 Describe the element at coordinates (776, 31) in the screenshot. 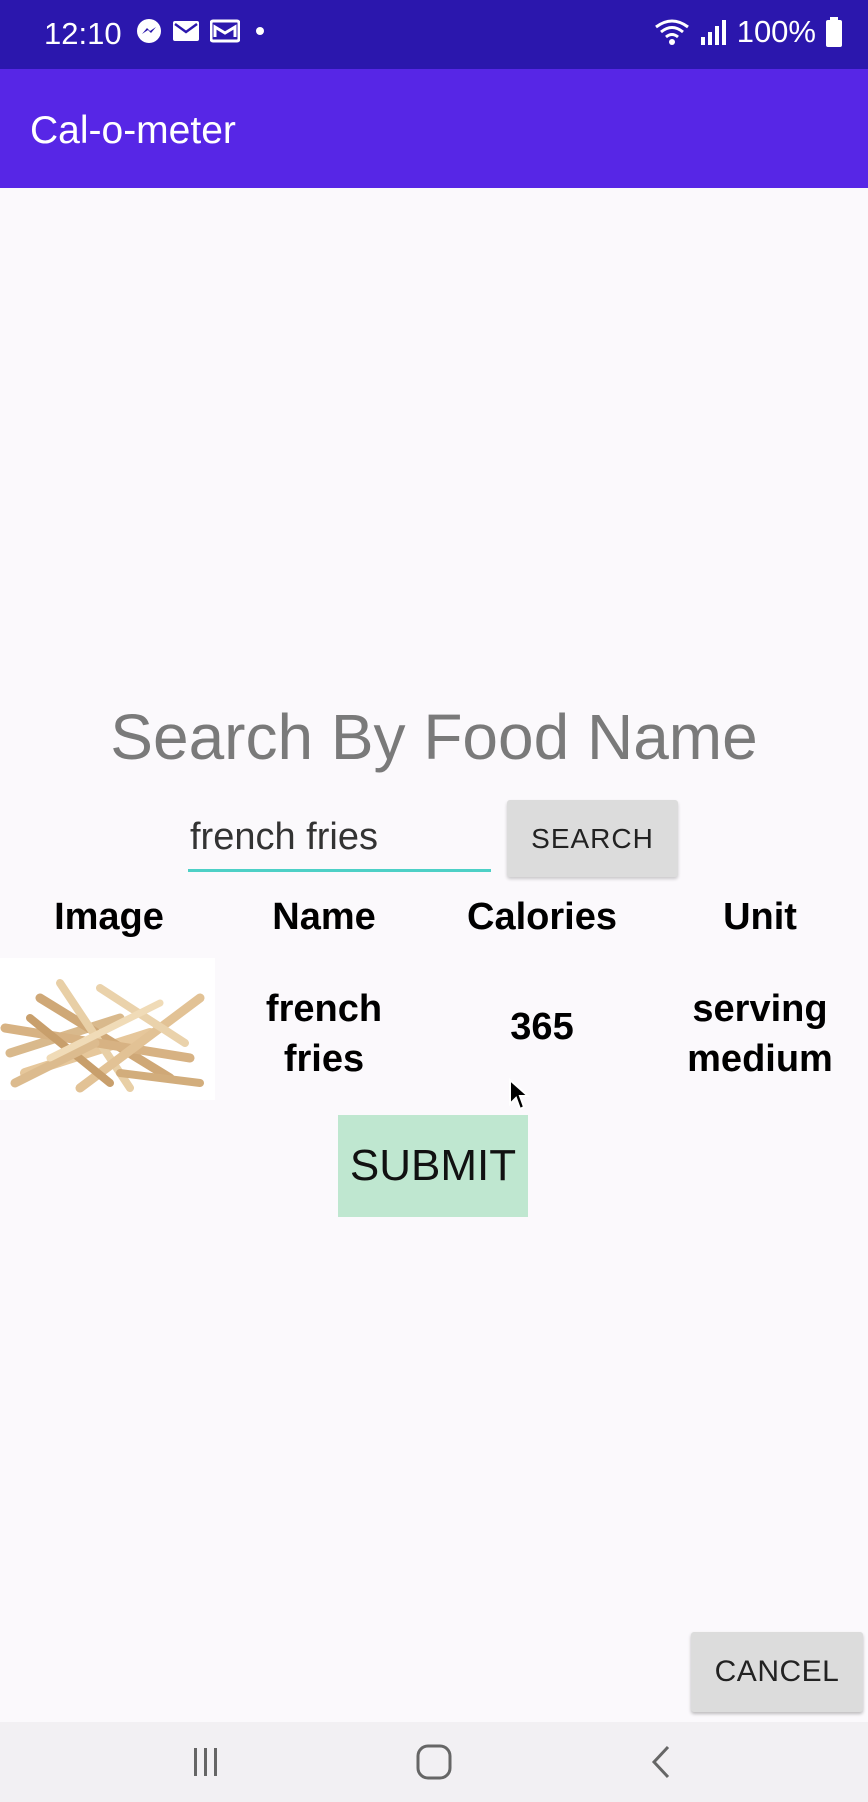

I see `battery-percent: 100%` at that location.